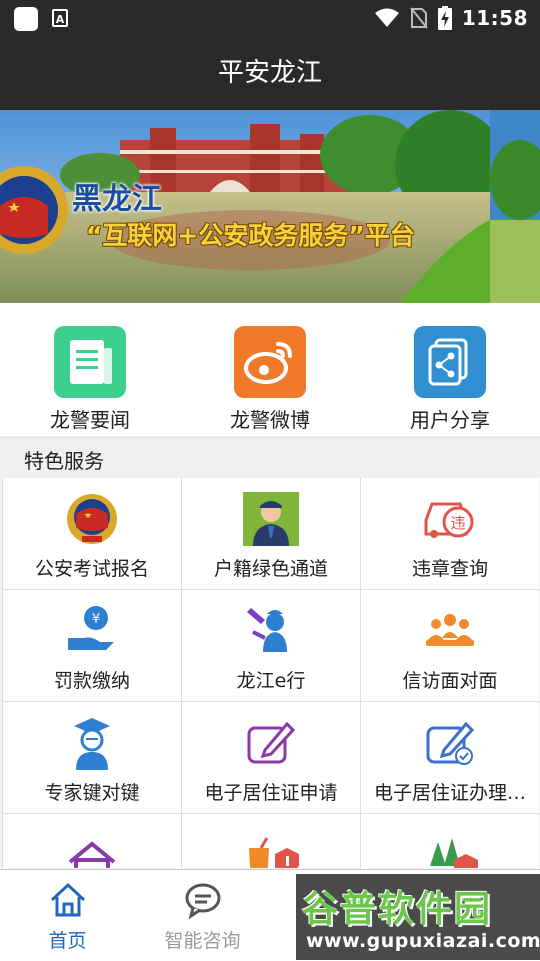 The width and height of the screenshot is (540, 961). What do you see at coordinates (386, 17) in the screenshot?
I see `wifi-icon` at bounding box center [386, 17].